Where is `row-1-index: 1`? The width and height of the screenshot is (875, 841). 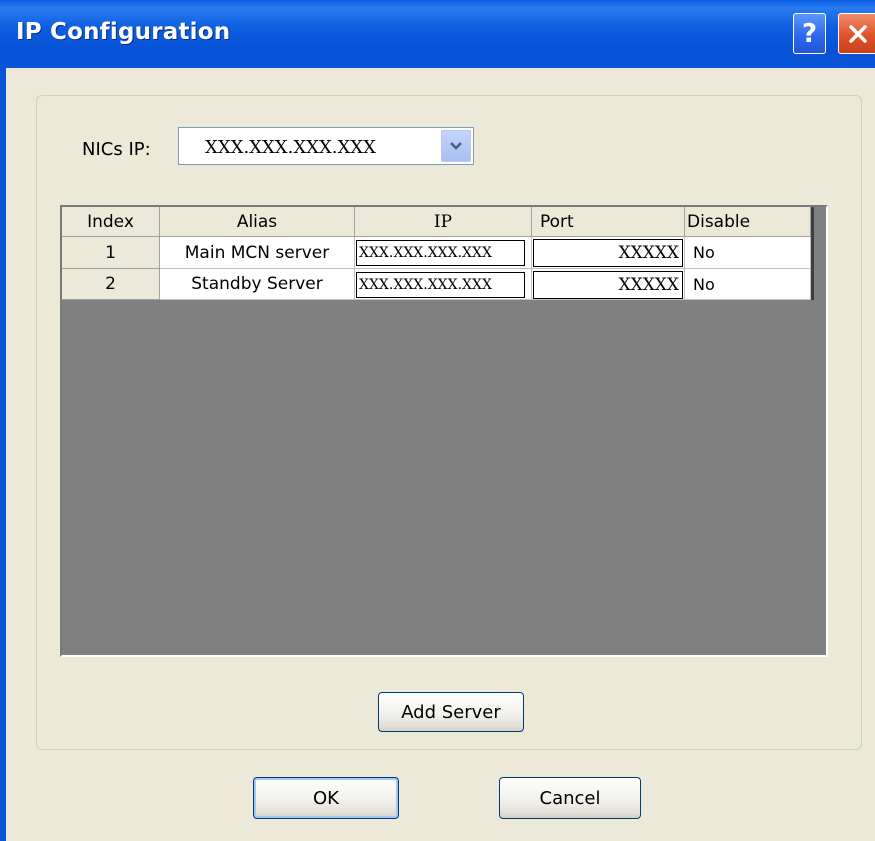 row-1-index: 1 is located at coordinates (111, 253).